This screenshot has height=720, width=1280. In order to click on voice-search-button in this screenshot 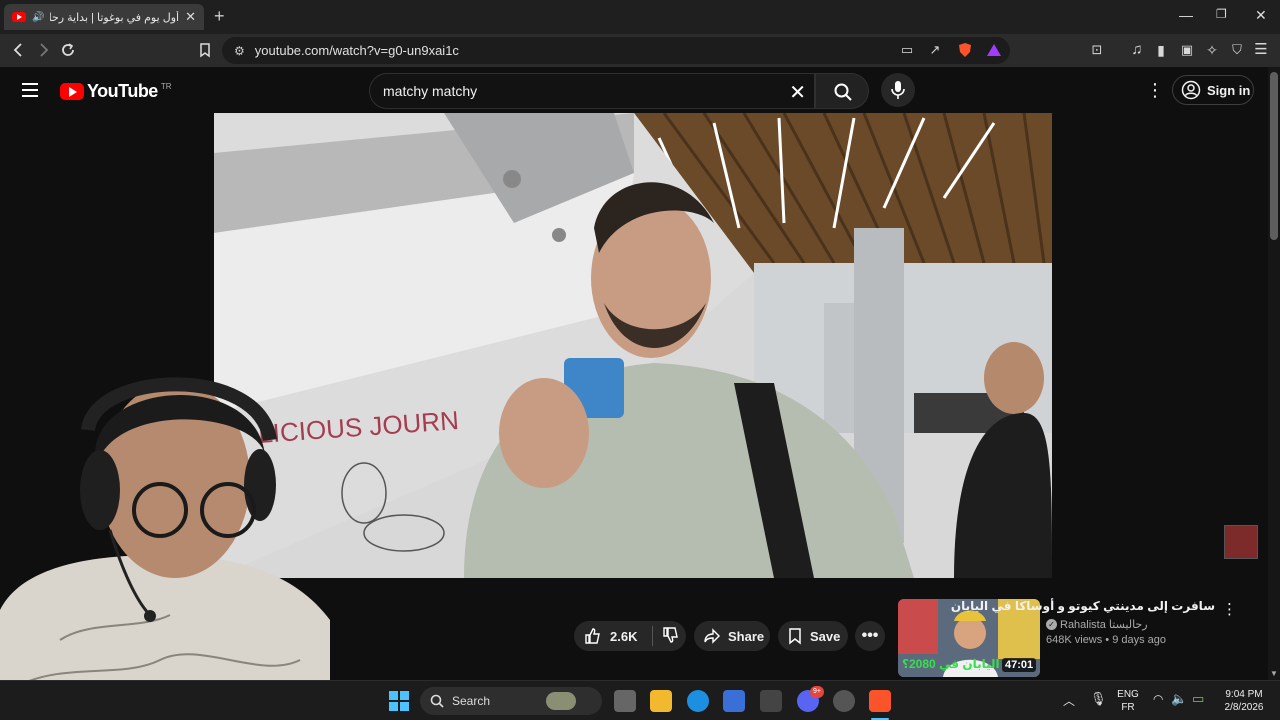, I will do `click(898, 90)`.